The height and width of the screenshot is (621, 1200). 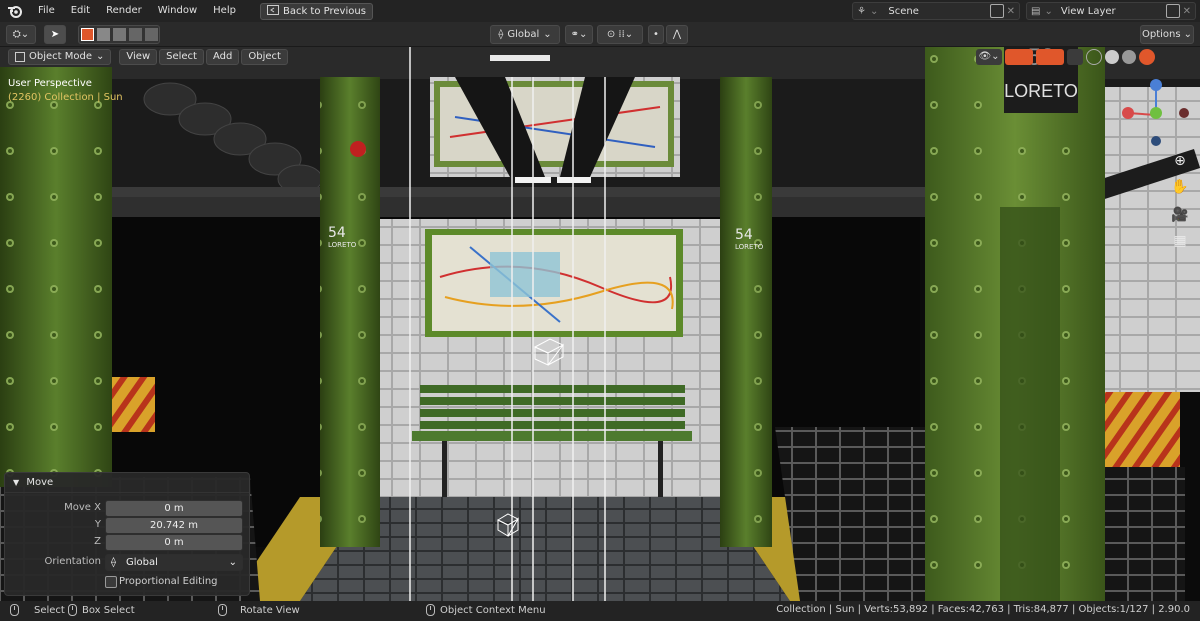 What do you see at coordinates (222, 57) in the screenshot?
I see `menu-add: Add` at bounding box center [222, 57].